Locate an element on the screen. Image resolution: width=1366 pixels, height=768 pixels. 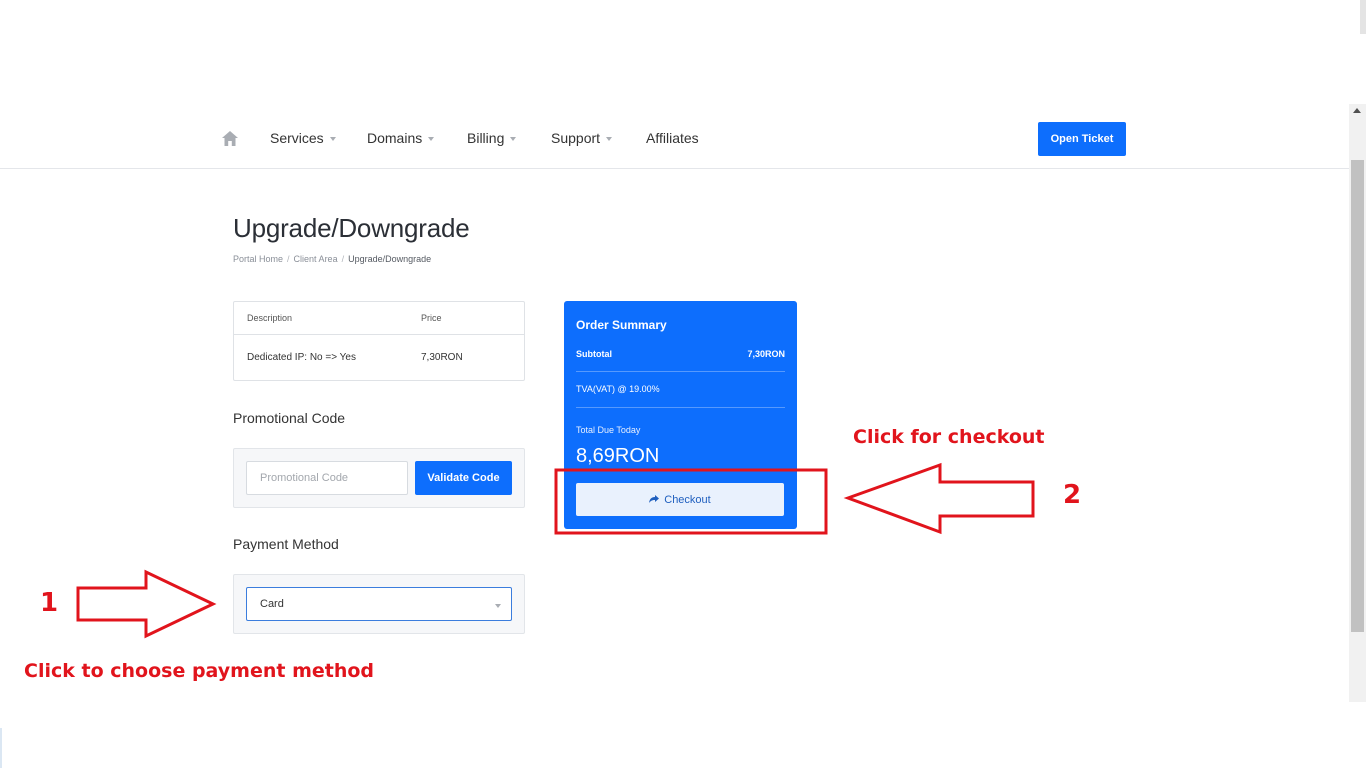
open-ticket-button: Open Ticket is located at coordinates (1082, 139).